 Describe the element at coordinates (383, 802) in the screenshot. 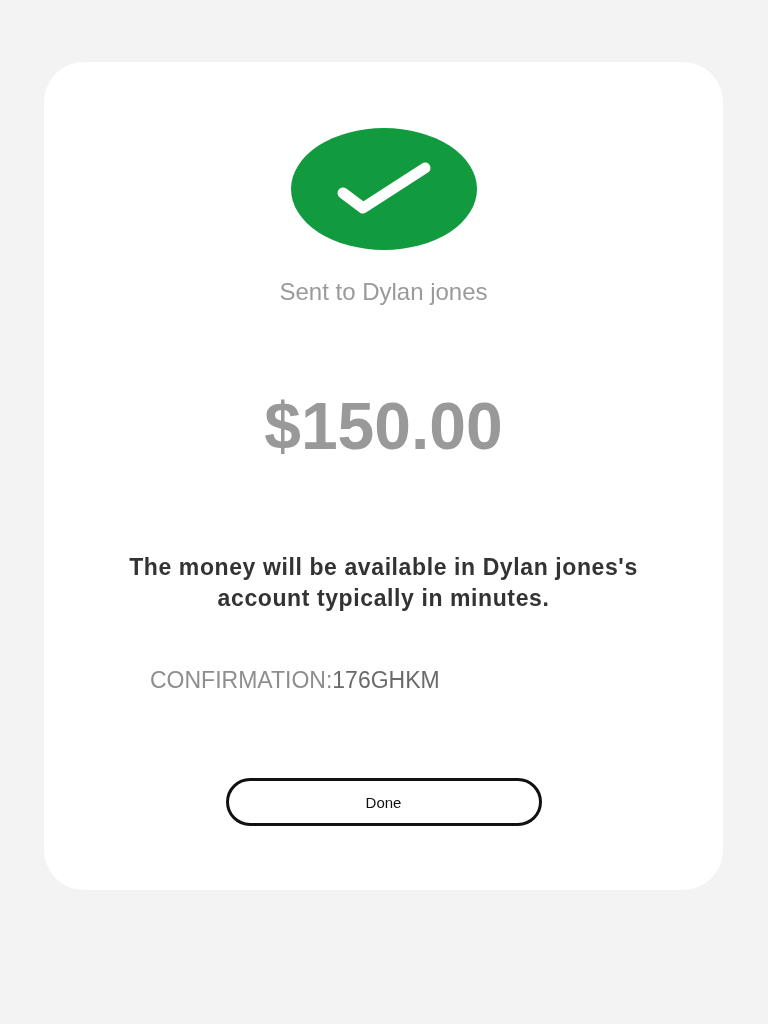

I see `done-button: Done` at that location.